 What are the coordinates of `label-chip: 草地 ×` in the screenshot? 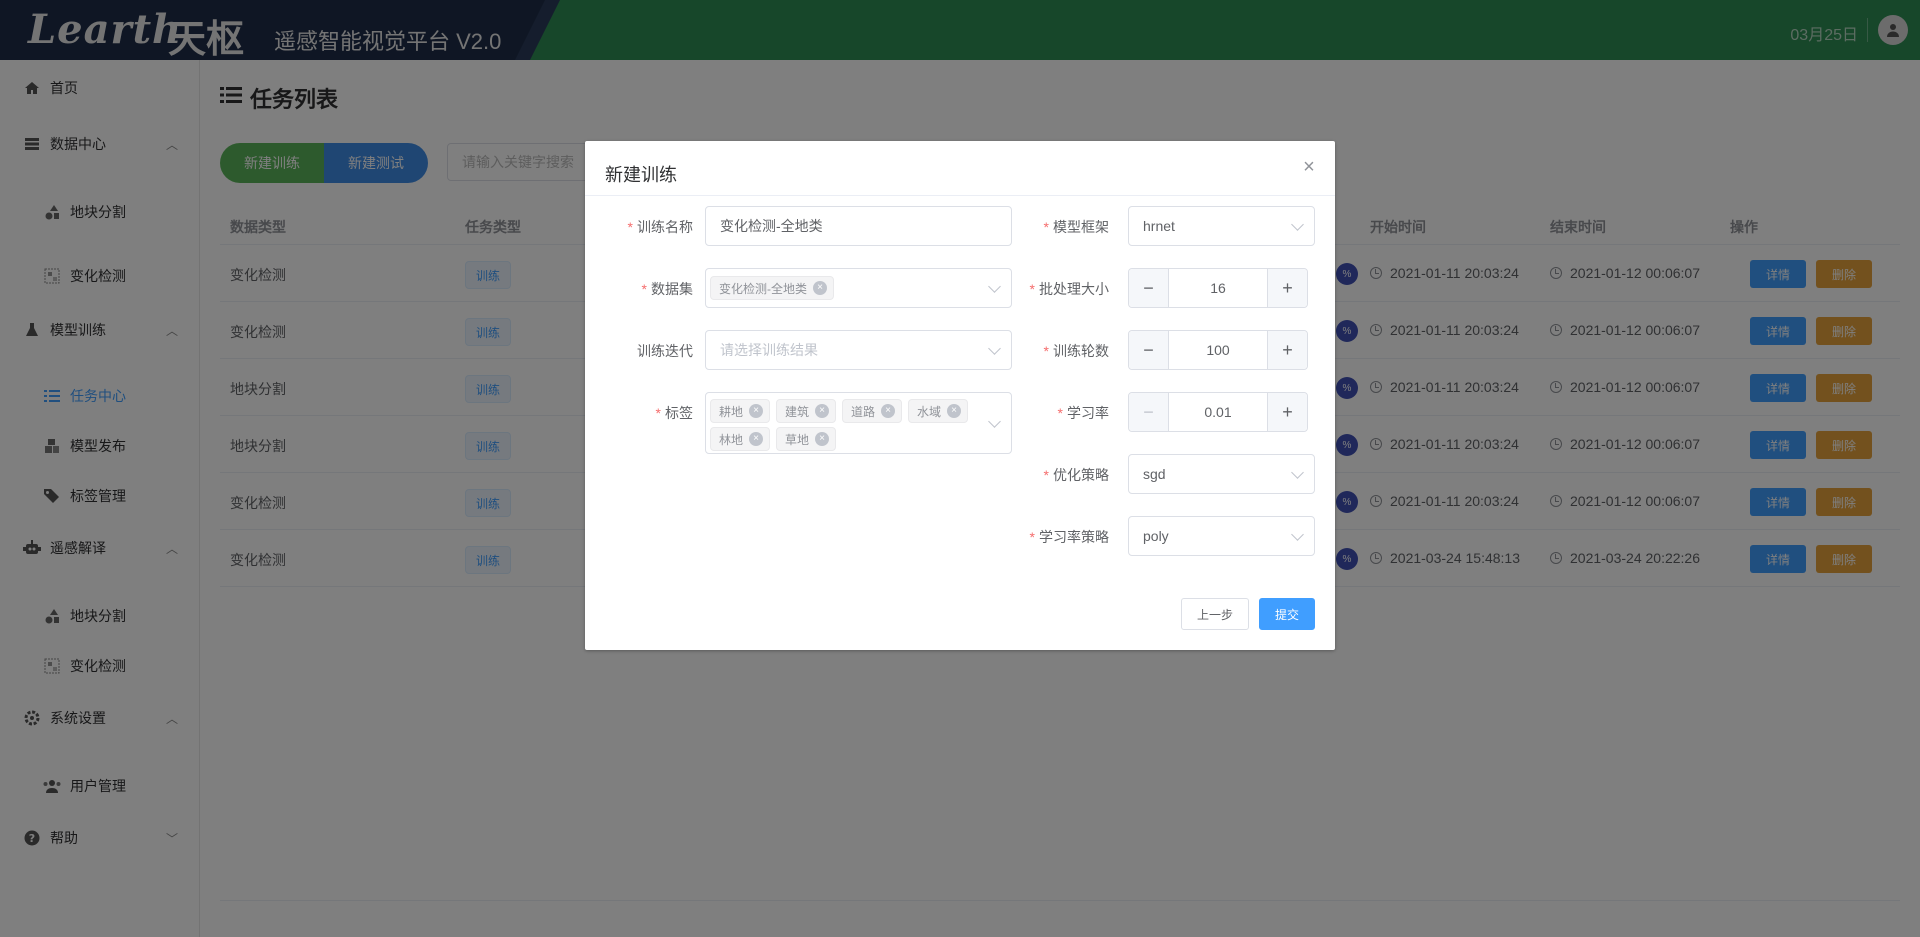 It's located at (806, 439).